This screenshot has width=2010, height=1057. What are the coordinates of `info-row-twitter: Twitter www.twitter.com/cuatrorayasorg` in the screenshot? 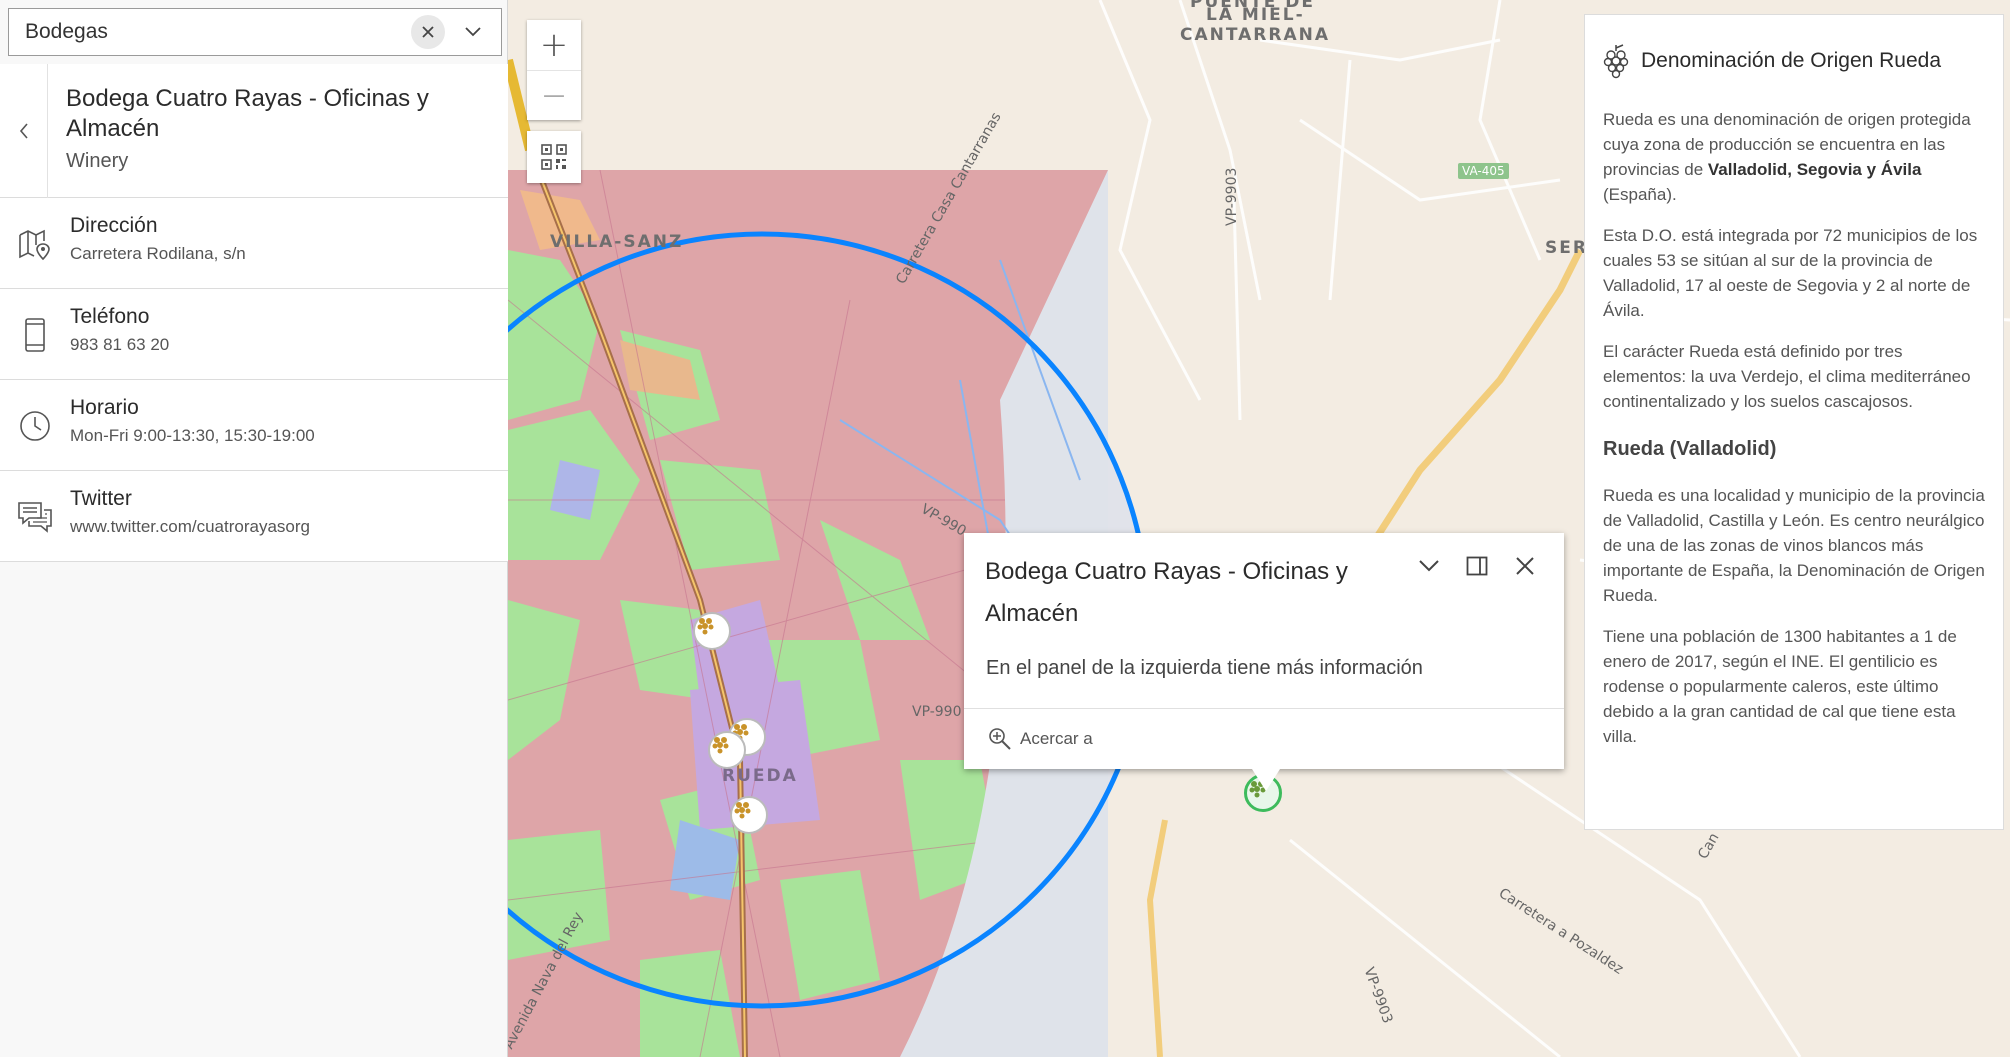 It's located at (254, 516).